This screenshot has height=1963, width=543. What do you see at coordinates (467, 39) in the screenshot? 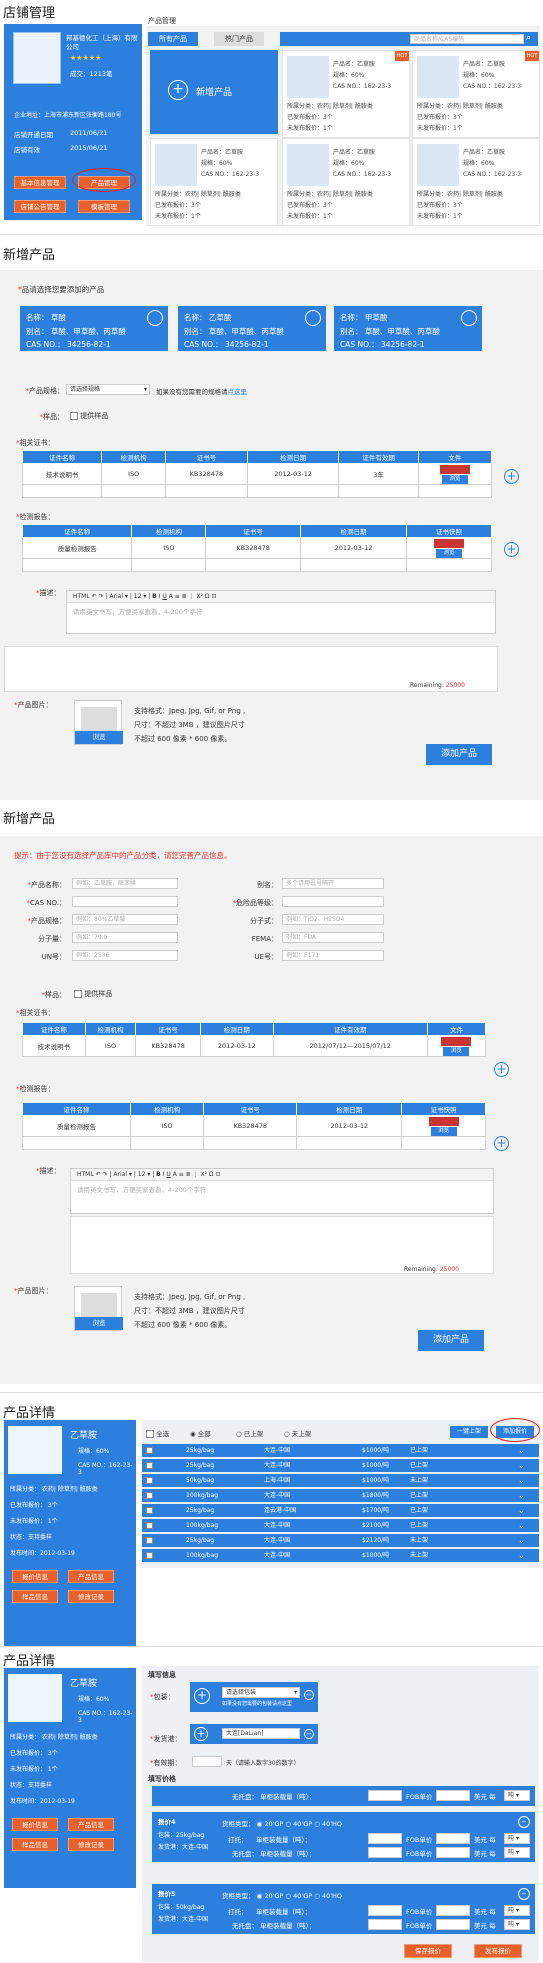
I see `search-input: 商品名称/CAS编码` at bounding box center [467, 39].